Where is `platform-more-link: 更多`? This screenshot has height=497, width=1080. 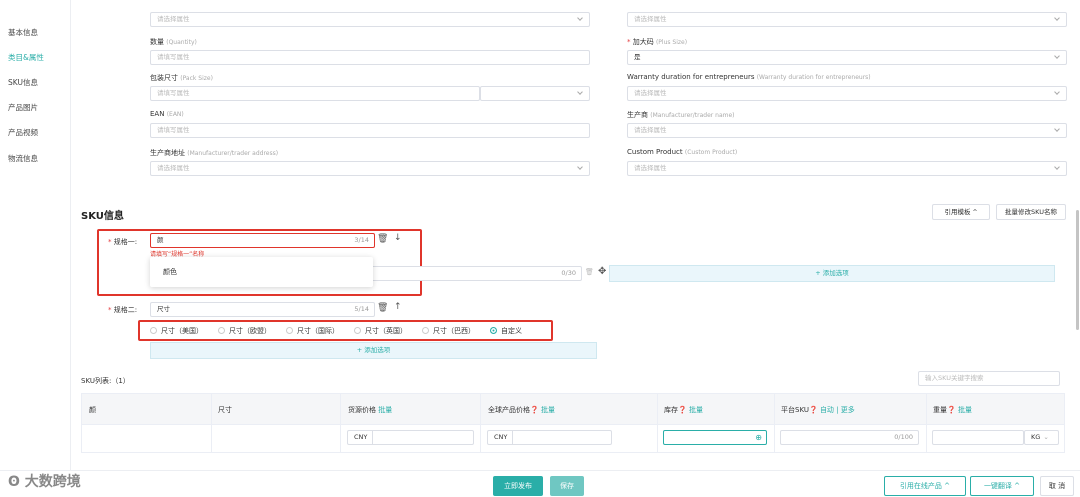 platform-more-link: 更多 is located at coordinates (848, 410).